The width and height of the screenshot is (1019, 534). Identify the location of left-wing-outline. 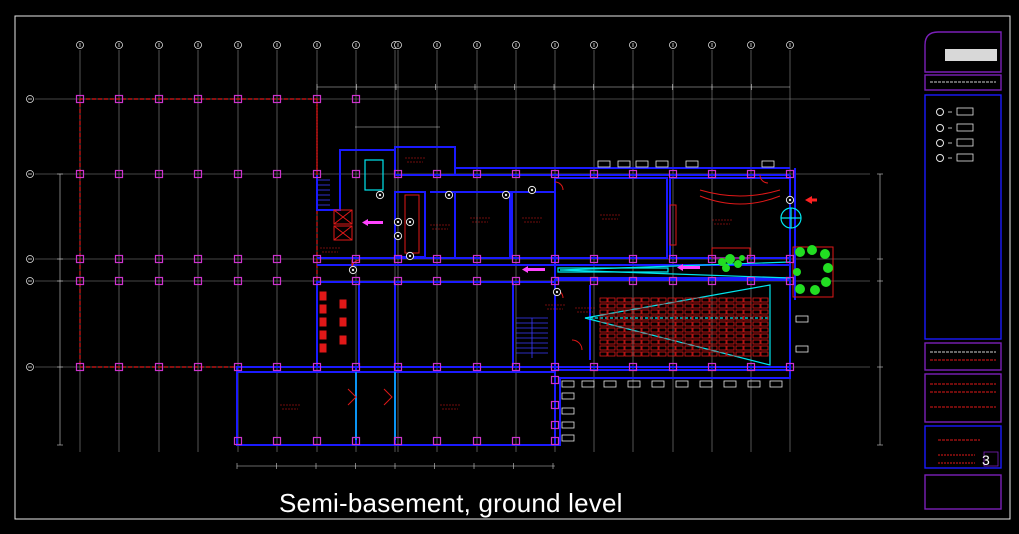
(198, 233).